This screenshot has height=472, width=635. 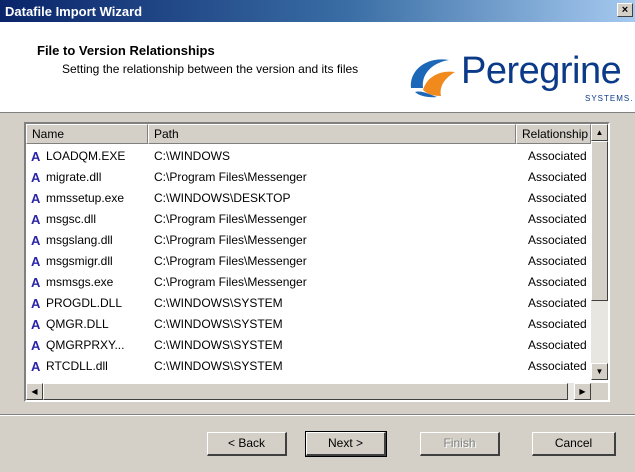 What do you see at coordinates (307, 366) in the screenshot?
I see `table-row: A RTCDLL.dll C:\WINDOWS\SYSTEM Associated` at bounding box center [307, 366].